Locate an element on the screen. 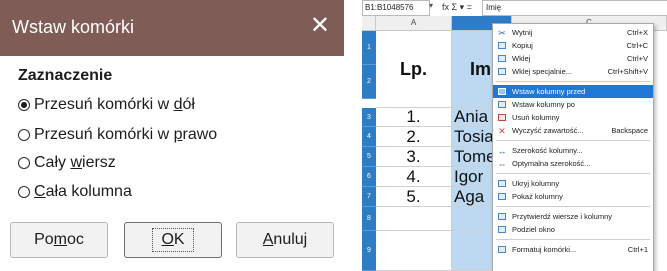  dialog-titlebar: Wstaw komórki ✕ is located at coordinates (172, 28).